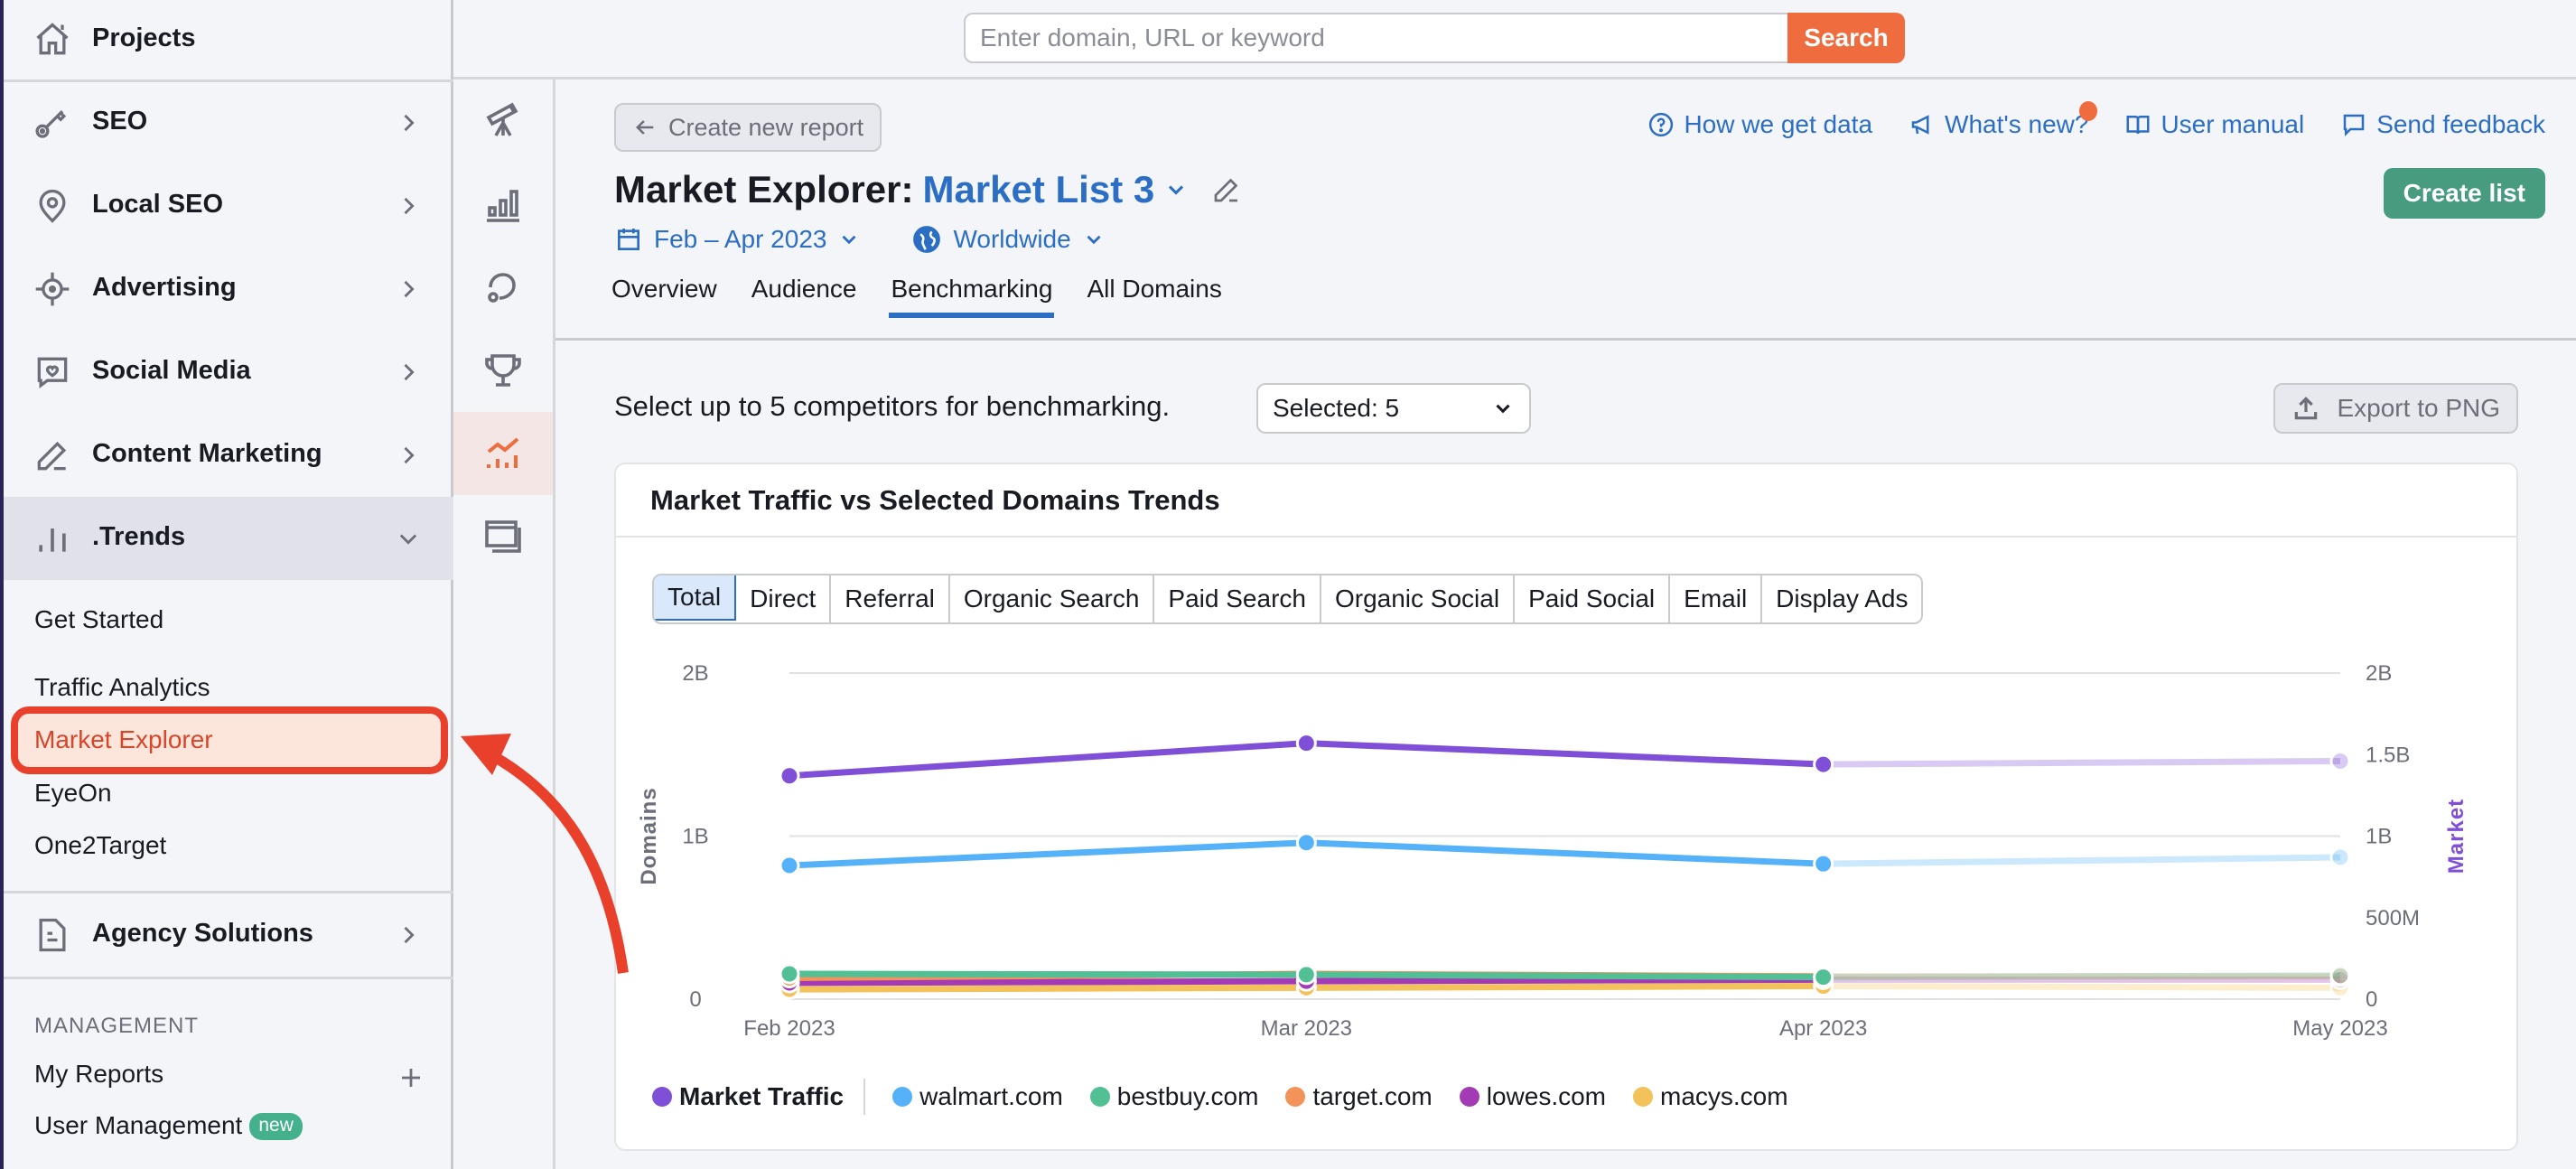 The width and height of the screenshot is (2576, 1169). Describe the element at coordinates (645, 128) in the screenshot. I see `arrow-left-icon` at that location.